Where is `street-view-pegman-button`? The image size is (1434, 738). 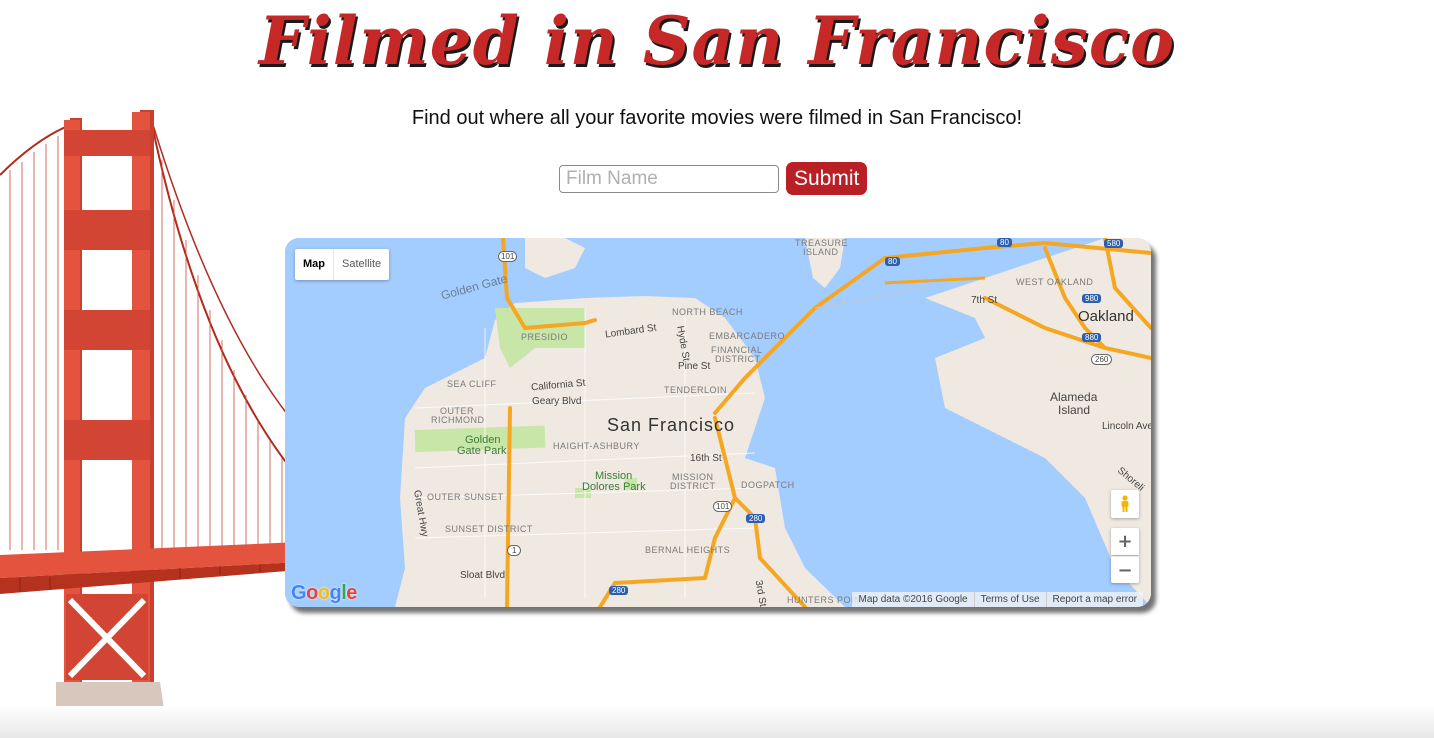 street-view-pegman-button is located at coordinates (1125, 504).